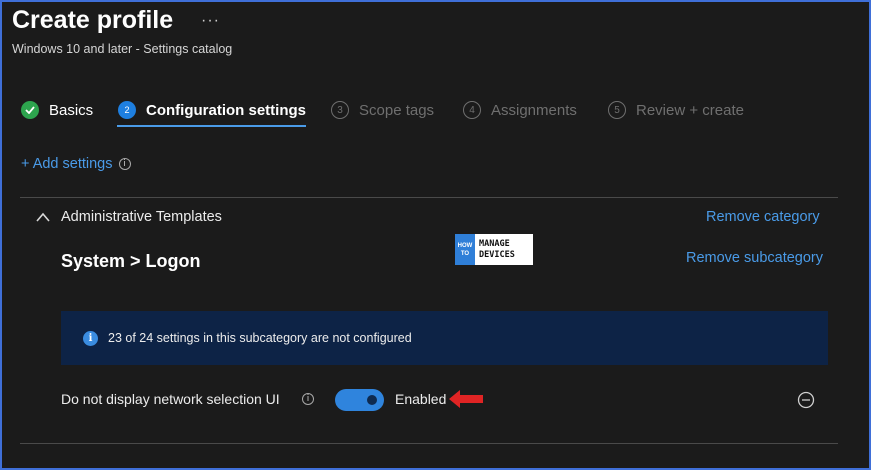 The height and width of the screenshot is (470, 871). What do you see at coordinates (131, 261) in the screenshot?
I see `subcategory-title: System > Logon` at bounding box center [131, 261].